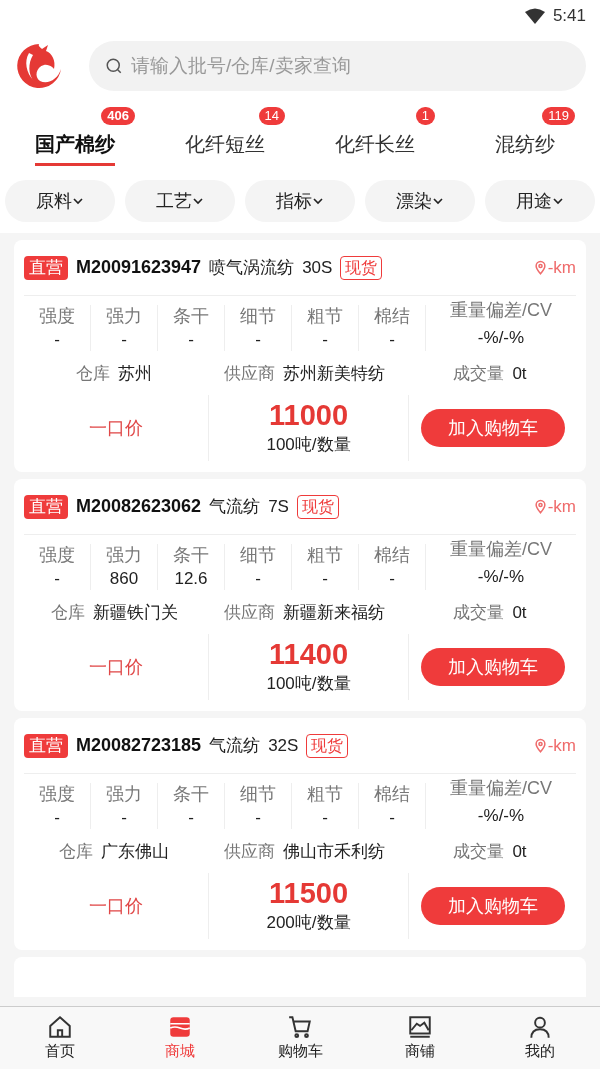  Describe the element at coordinates (420, 1026) in the screenshot. I see `picture-frame-icon` at that location.